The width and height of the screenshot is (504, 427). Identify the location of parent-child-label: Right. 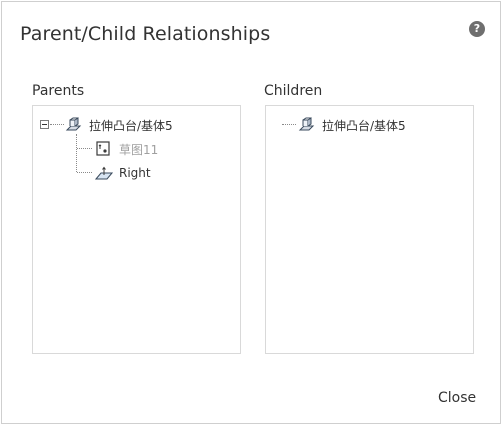
(135, 173).